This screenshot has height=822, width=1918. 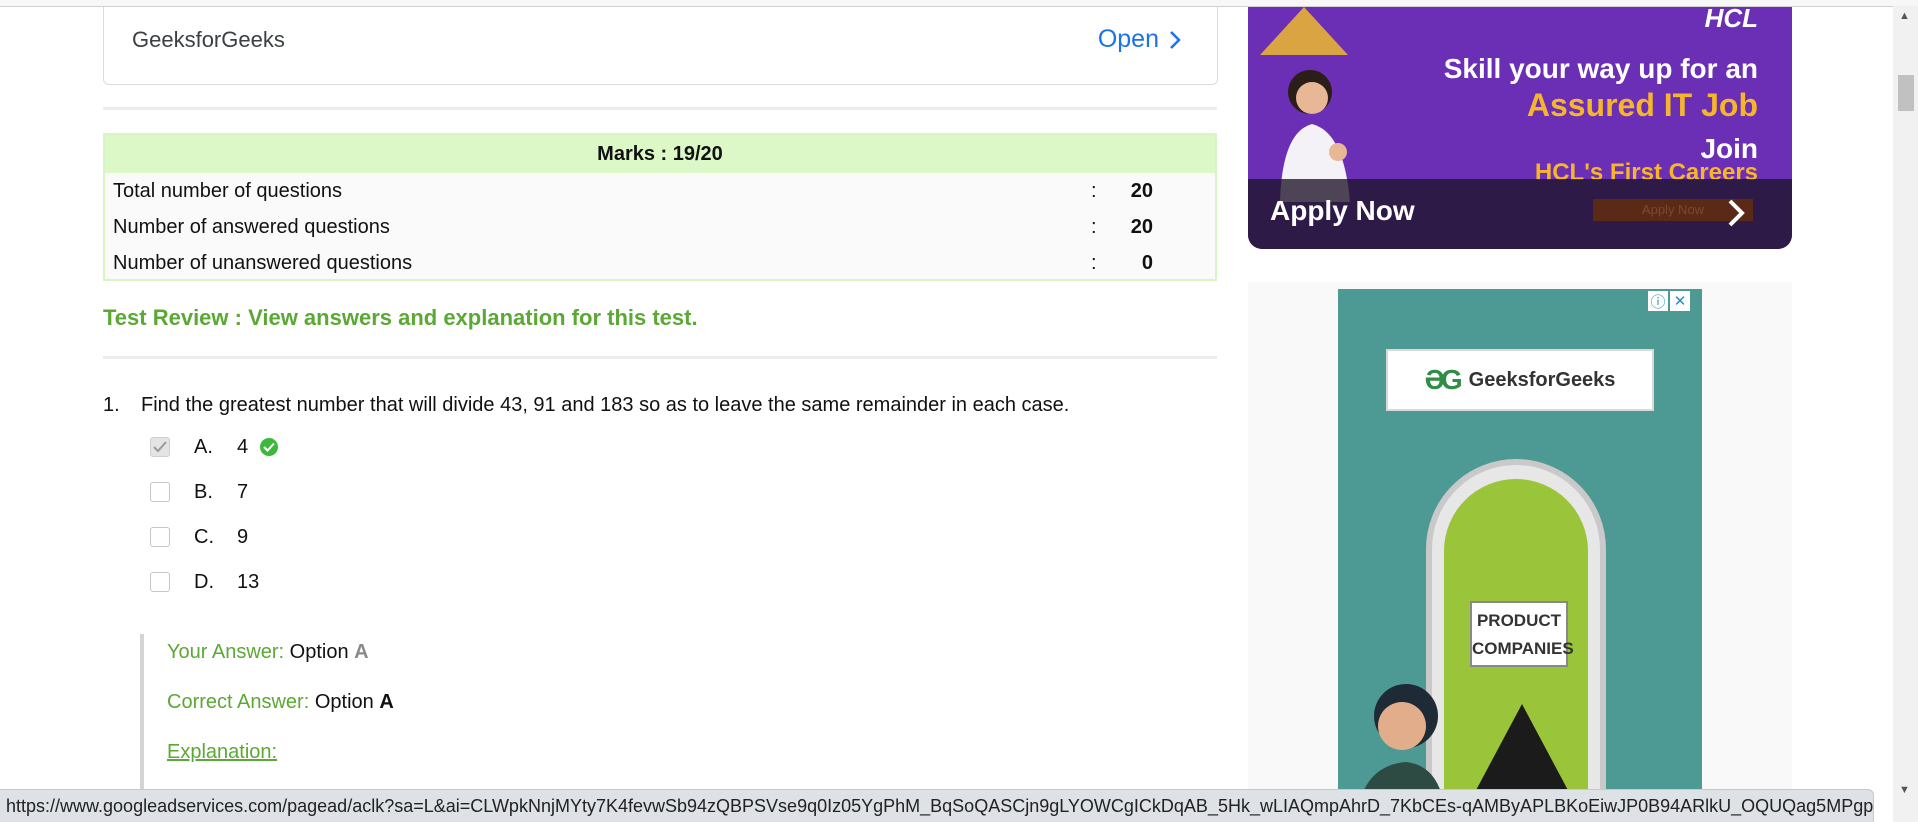 I want to click on option-letter: D., so click(x=204, y=581).